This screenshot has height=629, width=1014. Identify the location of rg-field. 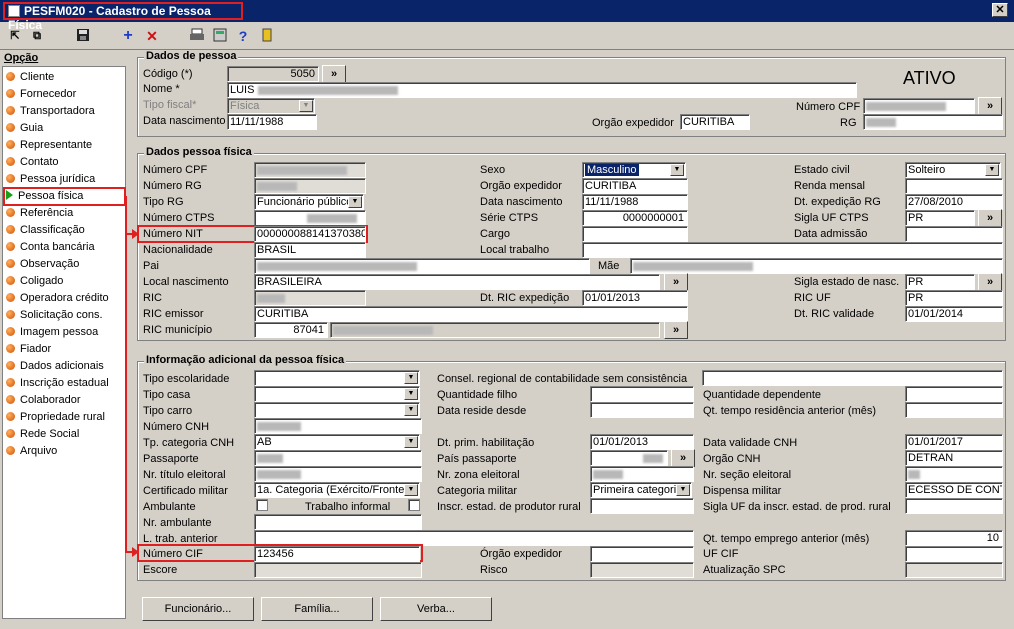
(933, 122).